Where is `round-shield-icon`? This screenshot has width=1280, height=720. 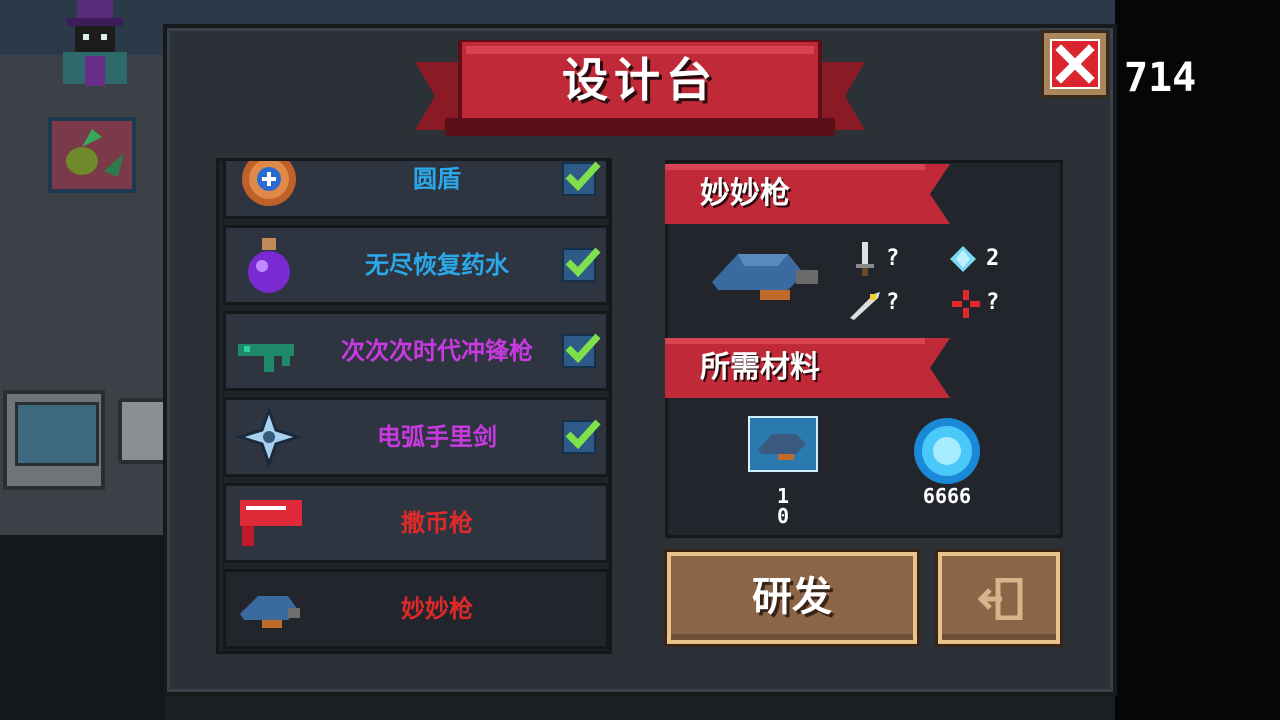
round-shield-icon is located at coordinates (269, 183).